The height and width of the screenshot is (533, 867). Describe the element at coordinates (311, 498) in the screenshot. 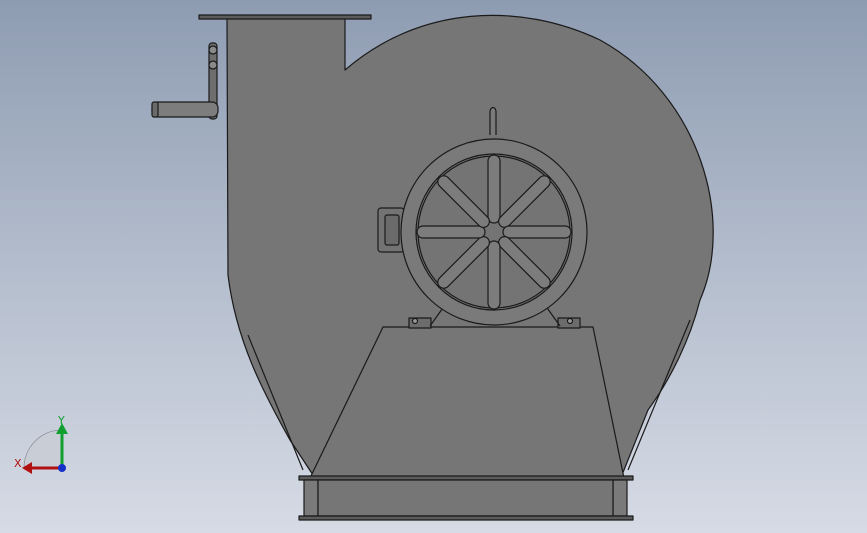

I see `stand-column-left` at that location.